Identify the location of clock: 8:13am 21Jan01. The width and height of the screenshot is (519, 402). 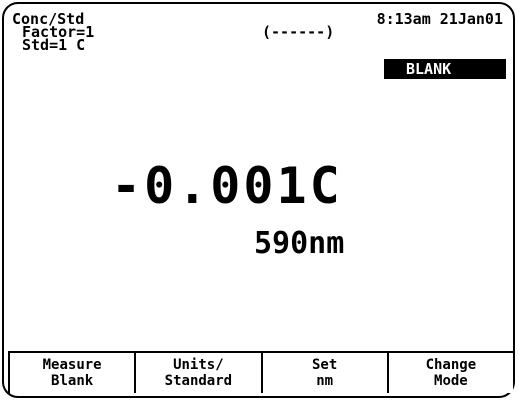
(440, 19).